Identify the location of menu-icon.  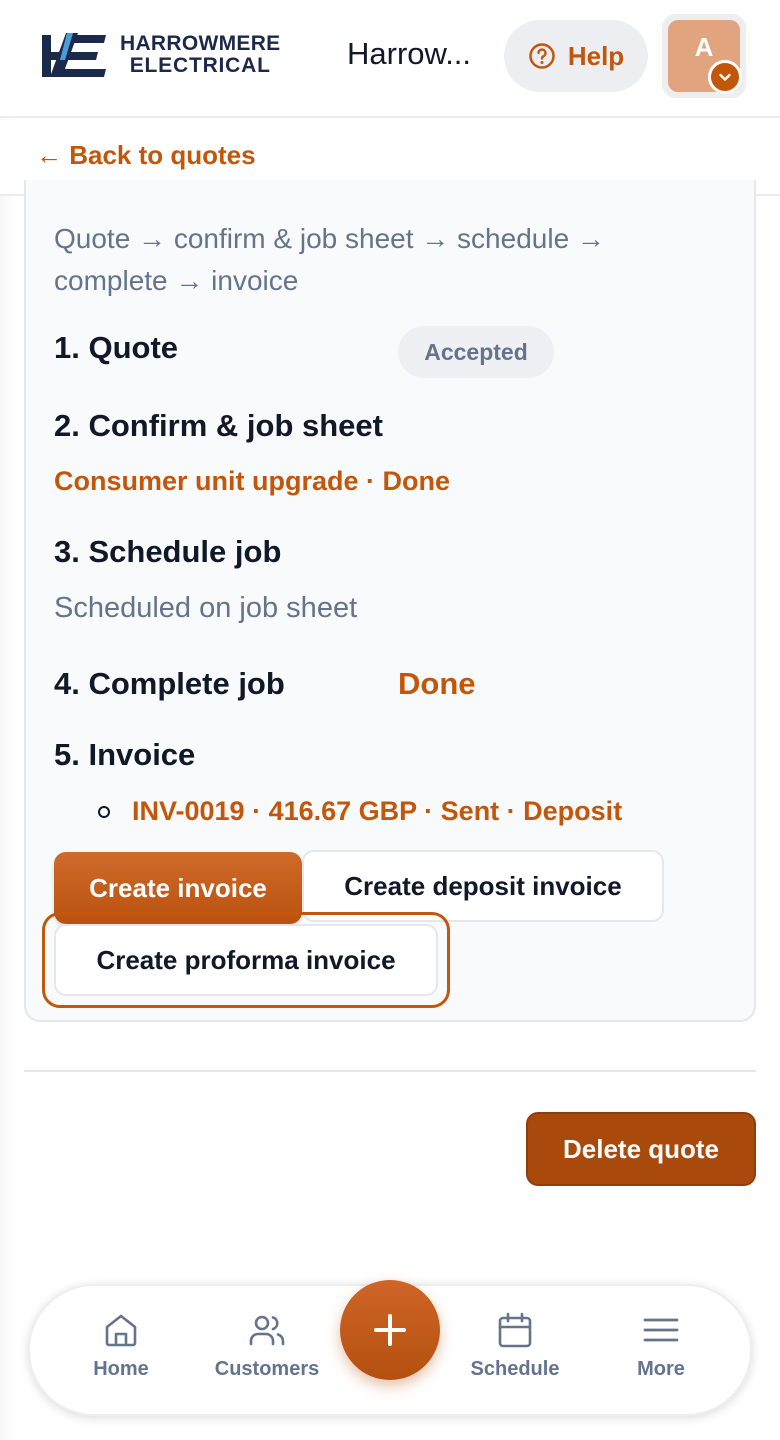
(661, 1330).